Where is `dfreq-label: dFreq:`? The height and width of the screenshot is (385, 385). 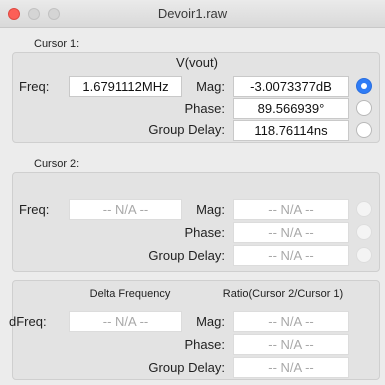
dfreq-label: dFreq: is located at coordinates (28, 321).